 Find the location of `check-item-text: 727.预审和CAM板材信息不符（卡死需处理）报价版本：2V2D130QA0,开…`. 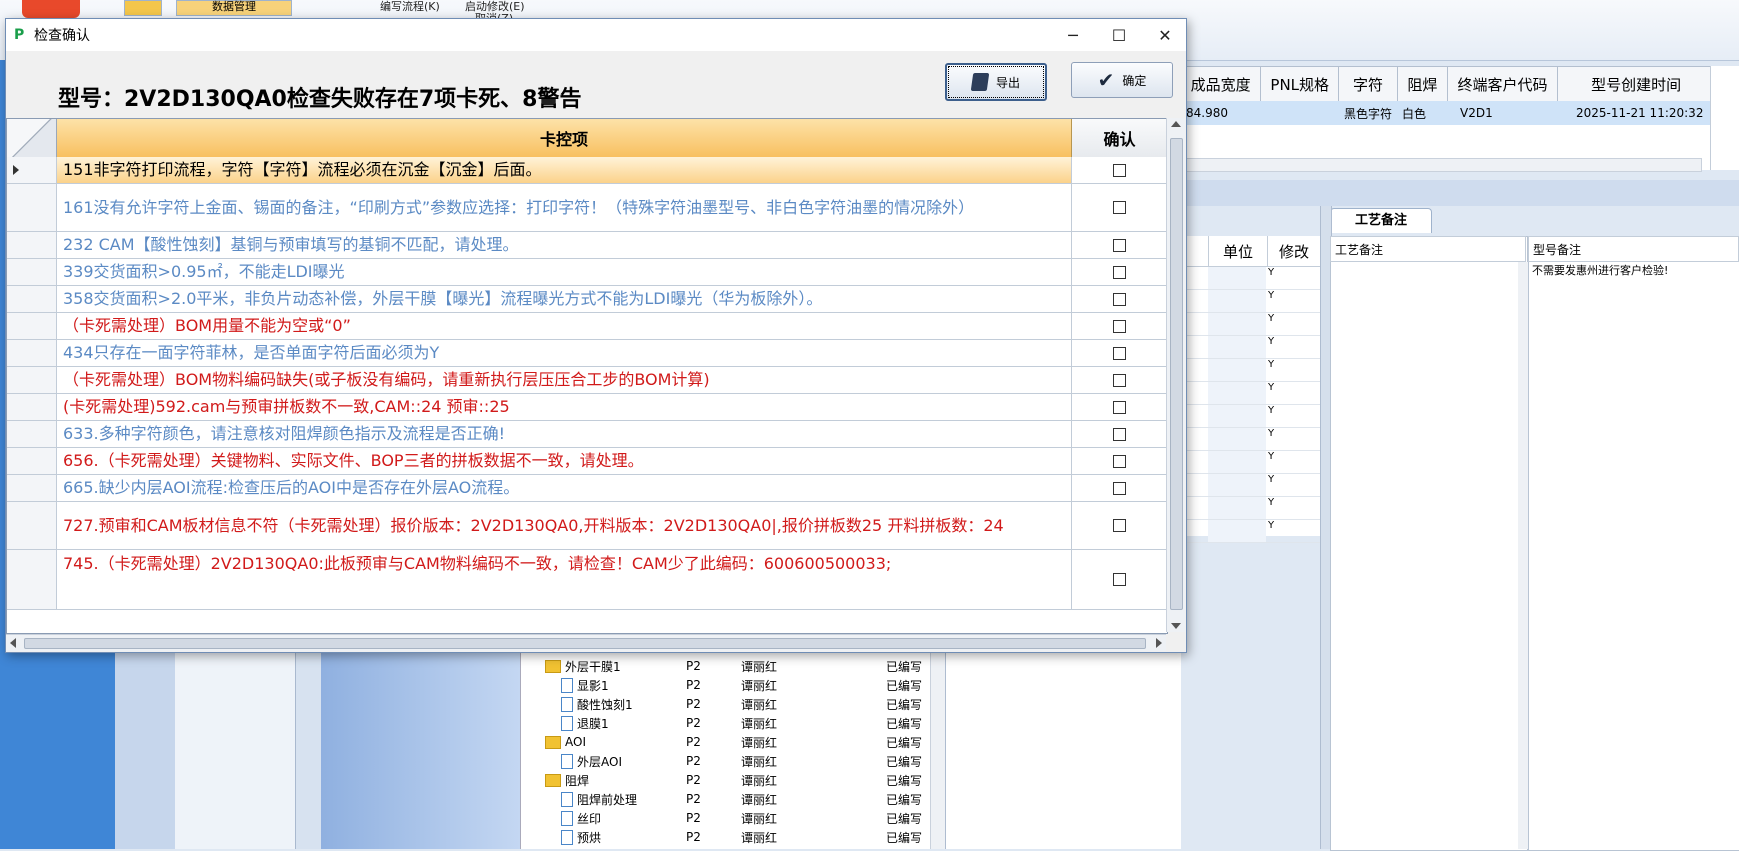

check-item-text: 727.预审和CAM板材信息不符（卡死需处理）报价版本：2V2D130QA0,开… is located at coordinates (564, 525).